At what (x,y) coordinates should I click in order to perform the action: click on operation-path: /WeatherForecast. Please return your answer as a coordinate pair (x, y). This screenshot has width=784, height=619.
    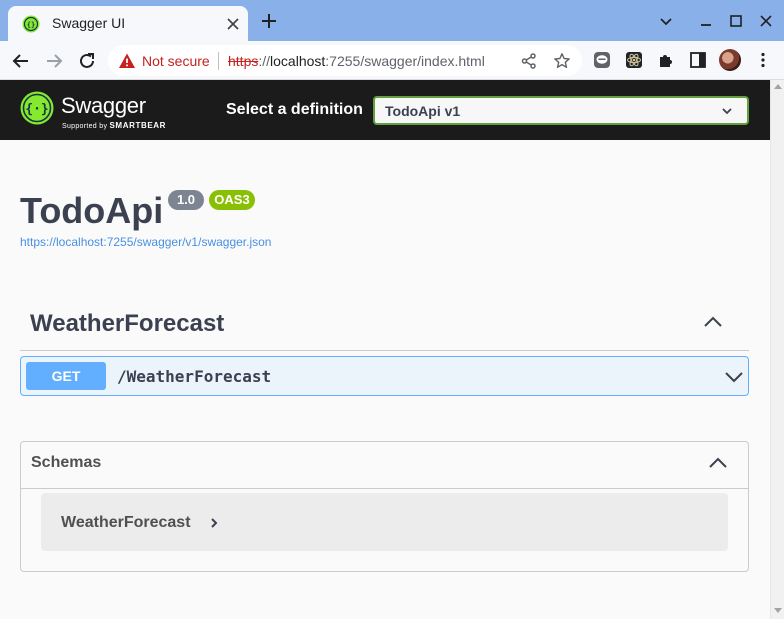
    Looking at the image, I should click on (194, 376).